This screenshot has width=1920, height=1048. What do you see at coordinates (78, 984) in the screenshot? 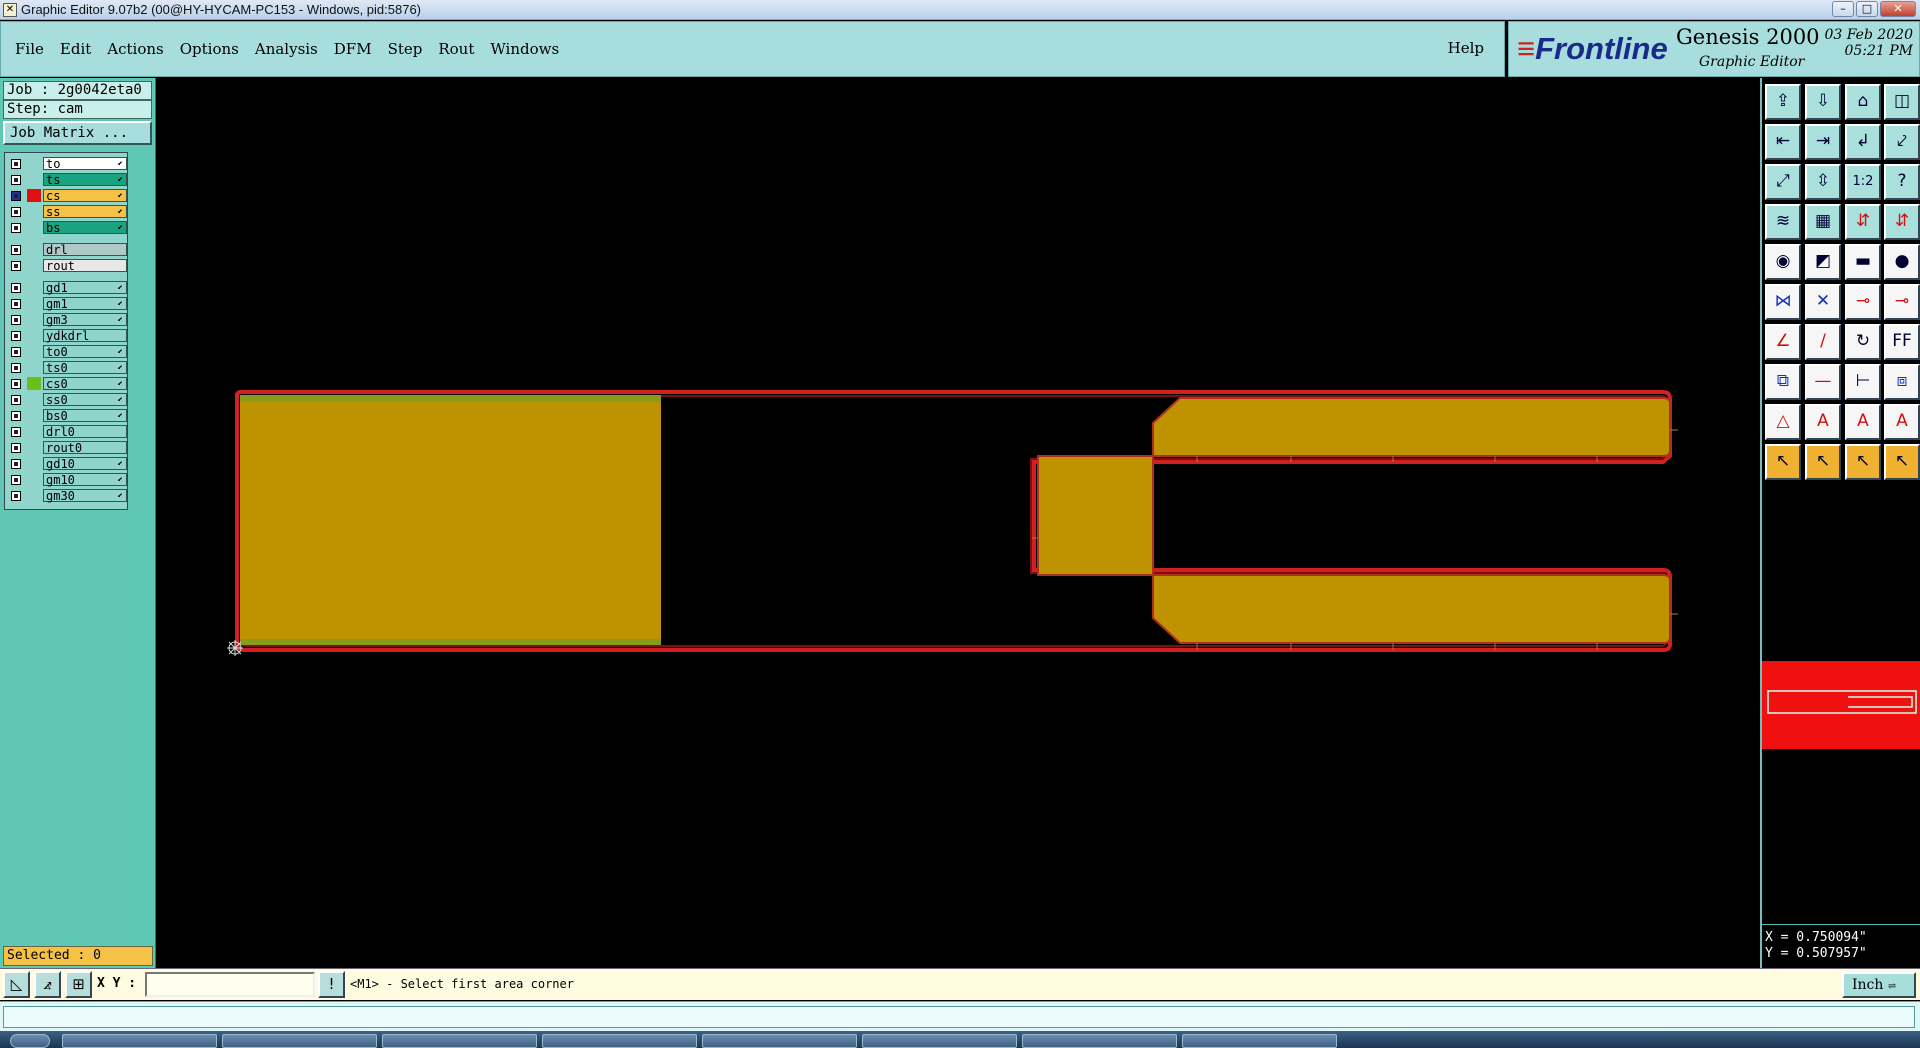
I see `grid-snap-button: ⊞` at bounding box center [78, 984].